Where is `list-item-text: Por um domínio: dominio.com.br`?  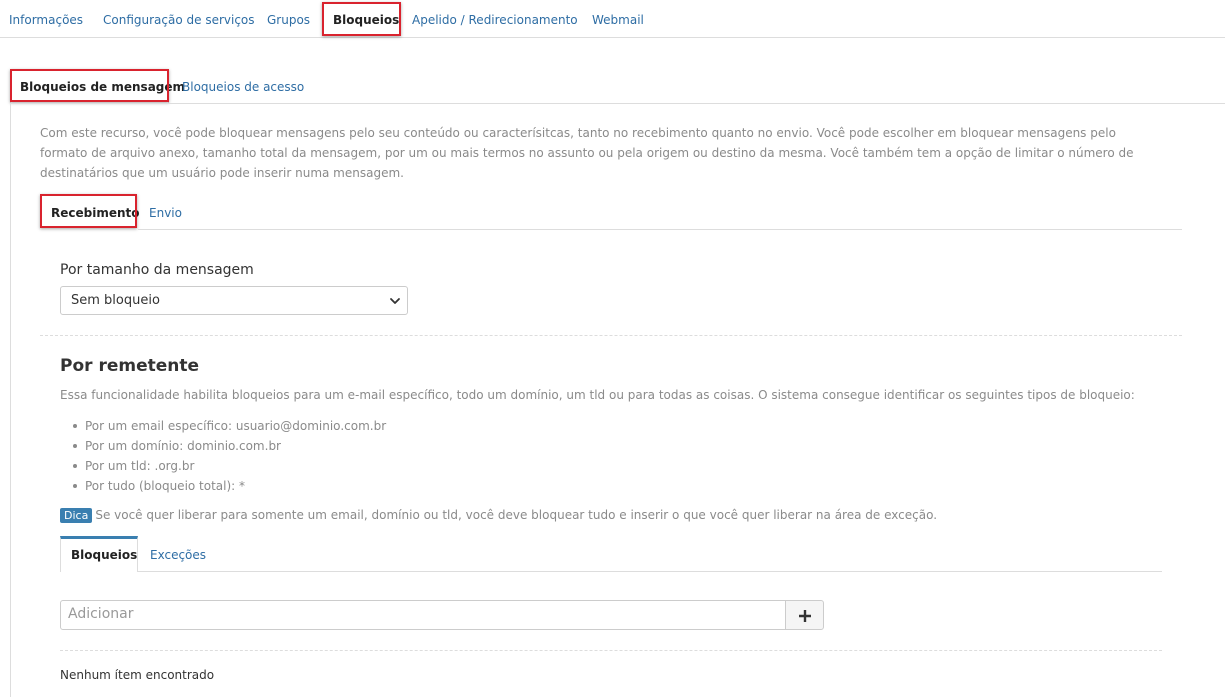 list-item-text: Por um domínio: dominio.com.br is located at coordinates (183, 446).